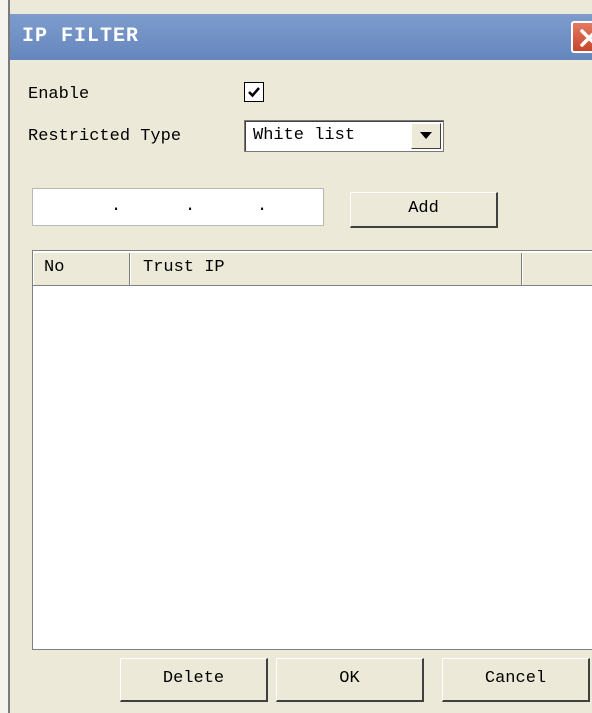 The height and width of the screenshot is (713, 592). What do you see at coordinates (557, 269) in the screenshot?
I see `column-header-extra` at bounding box center [557, 269].